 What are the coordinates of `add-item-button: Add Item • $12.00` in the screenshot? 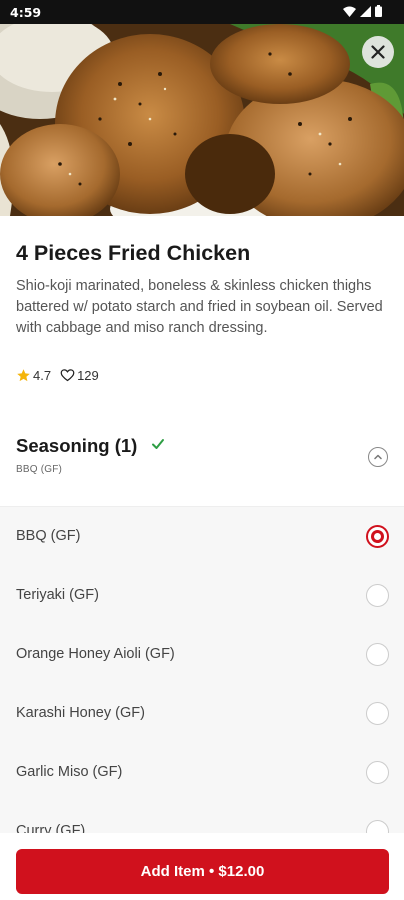 It's located at (202, 871).